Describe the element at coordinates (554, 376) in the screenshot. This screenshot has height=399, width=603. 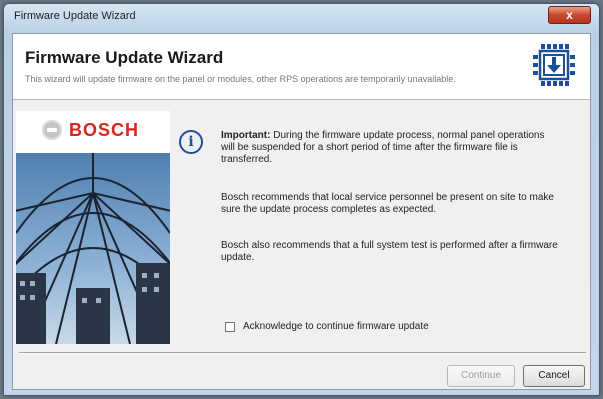
I see `cancel-button: Cancel` at that location.